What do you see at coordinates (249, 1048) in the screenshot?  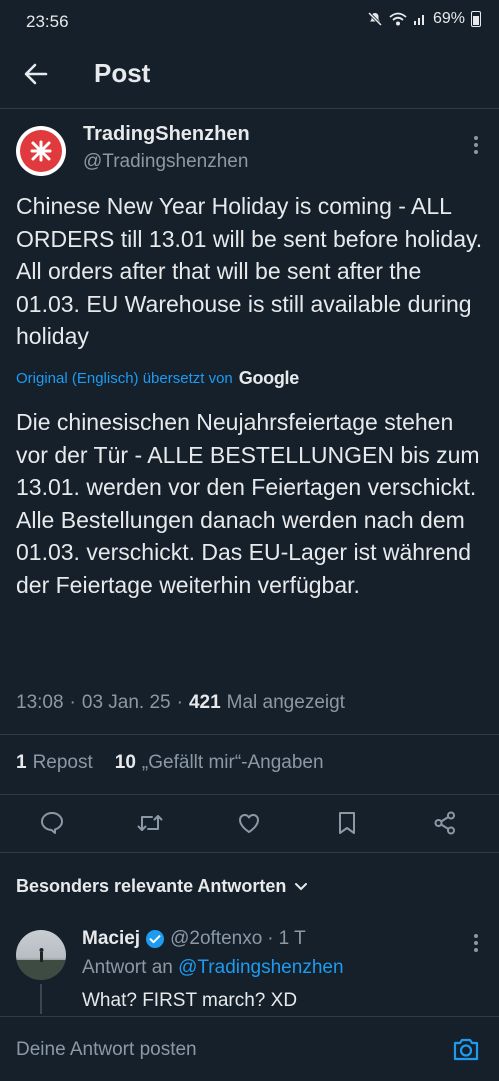 I see `compose-bar: Deine Antwort posten` at bounding box center [249, 1048].